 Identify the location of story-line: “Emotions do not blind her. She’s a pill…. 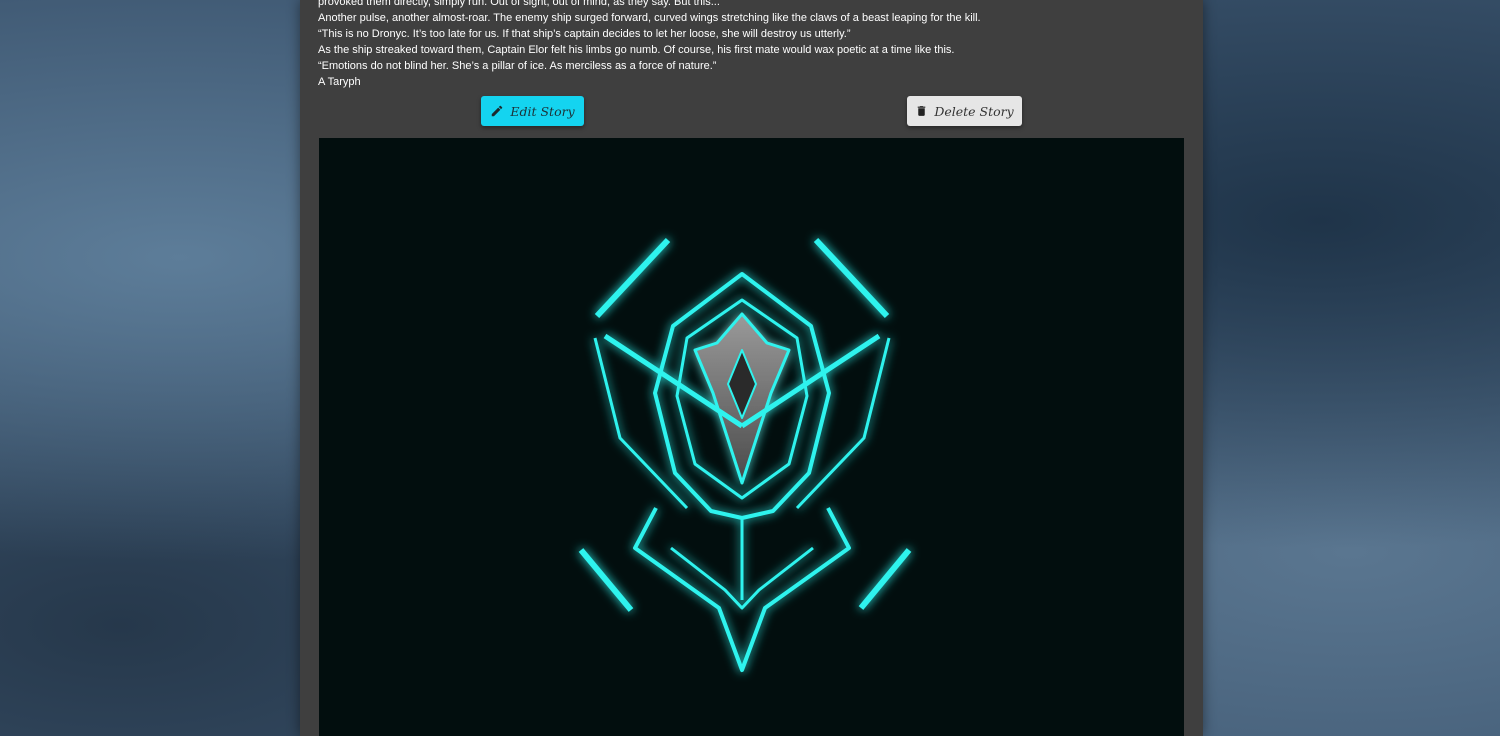
(517, 66).